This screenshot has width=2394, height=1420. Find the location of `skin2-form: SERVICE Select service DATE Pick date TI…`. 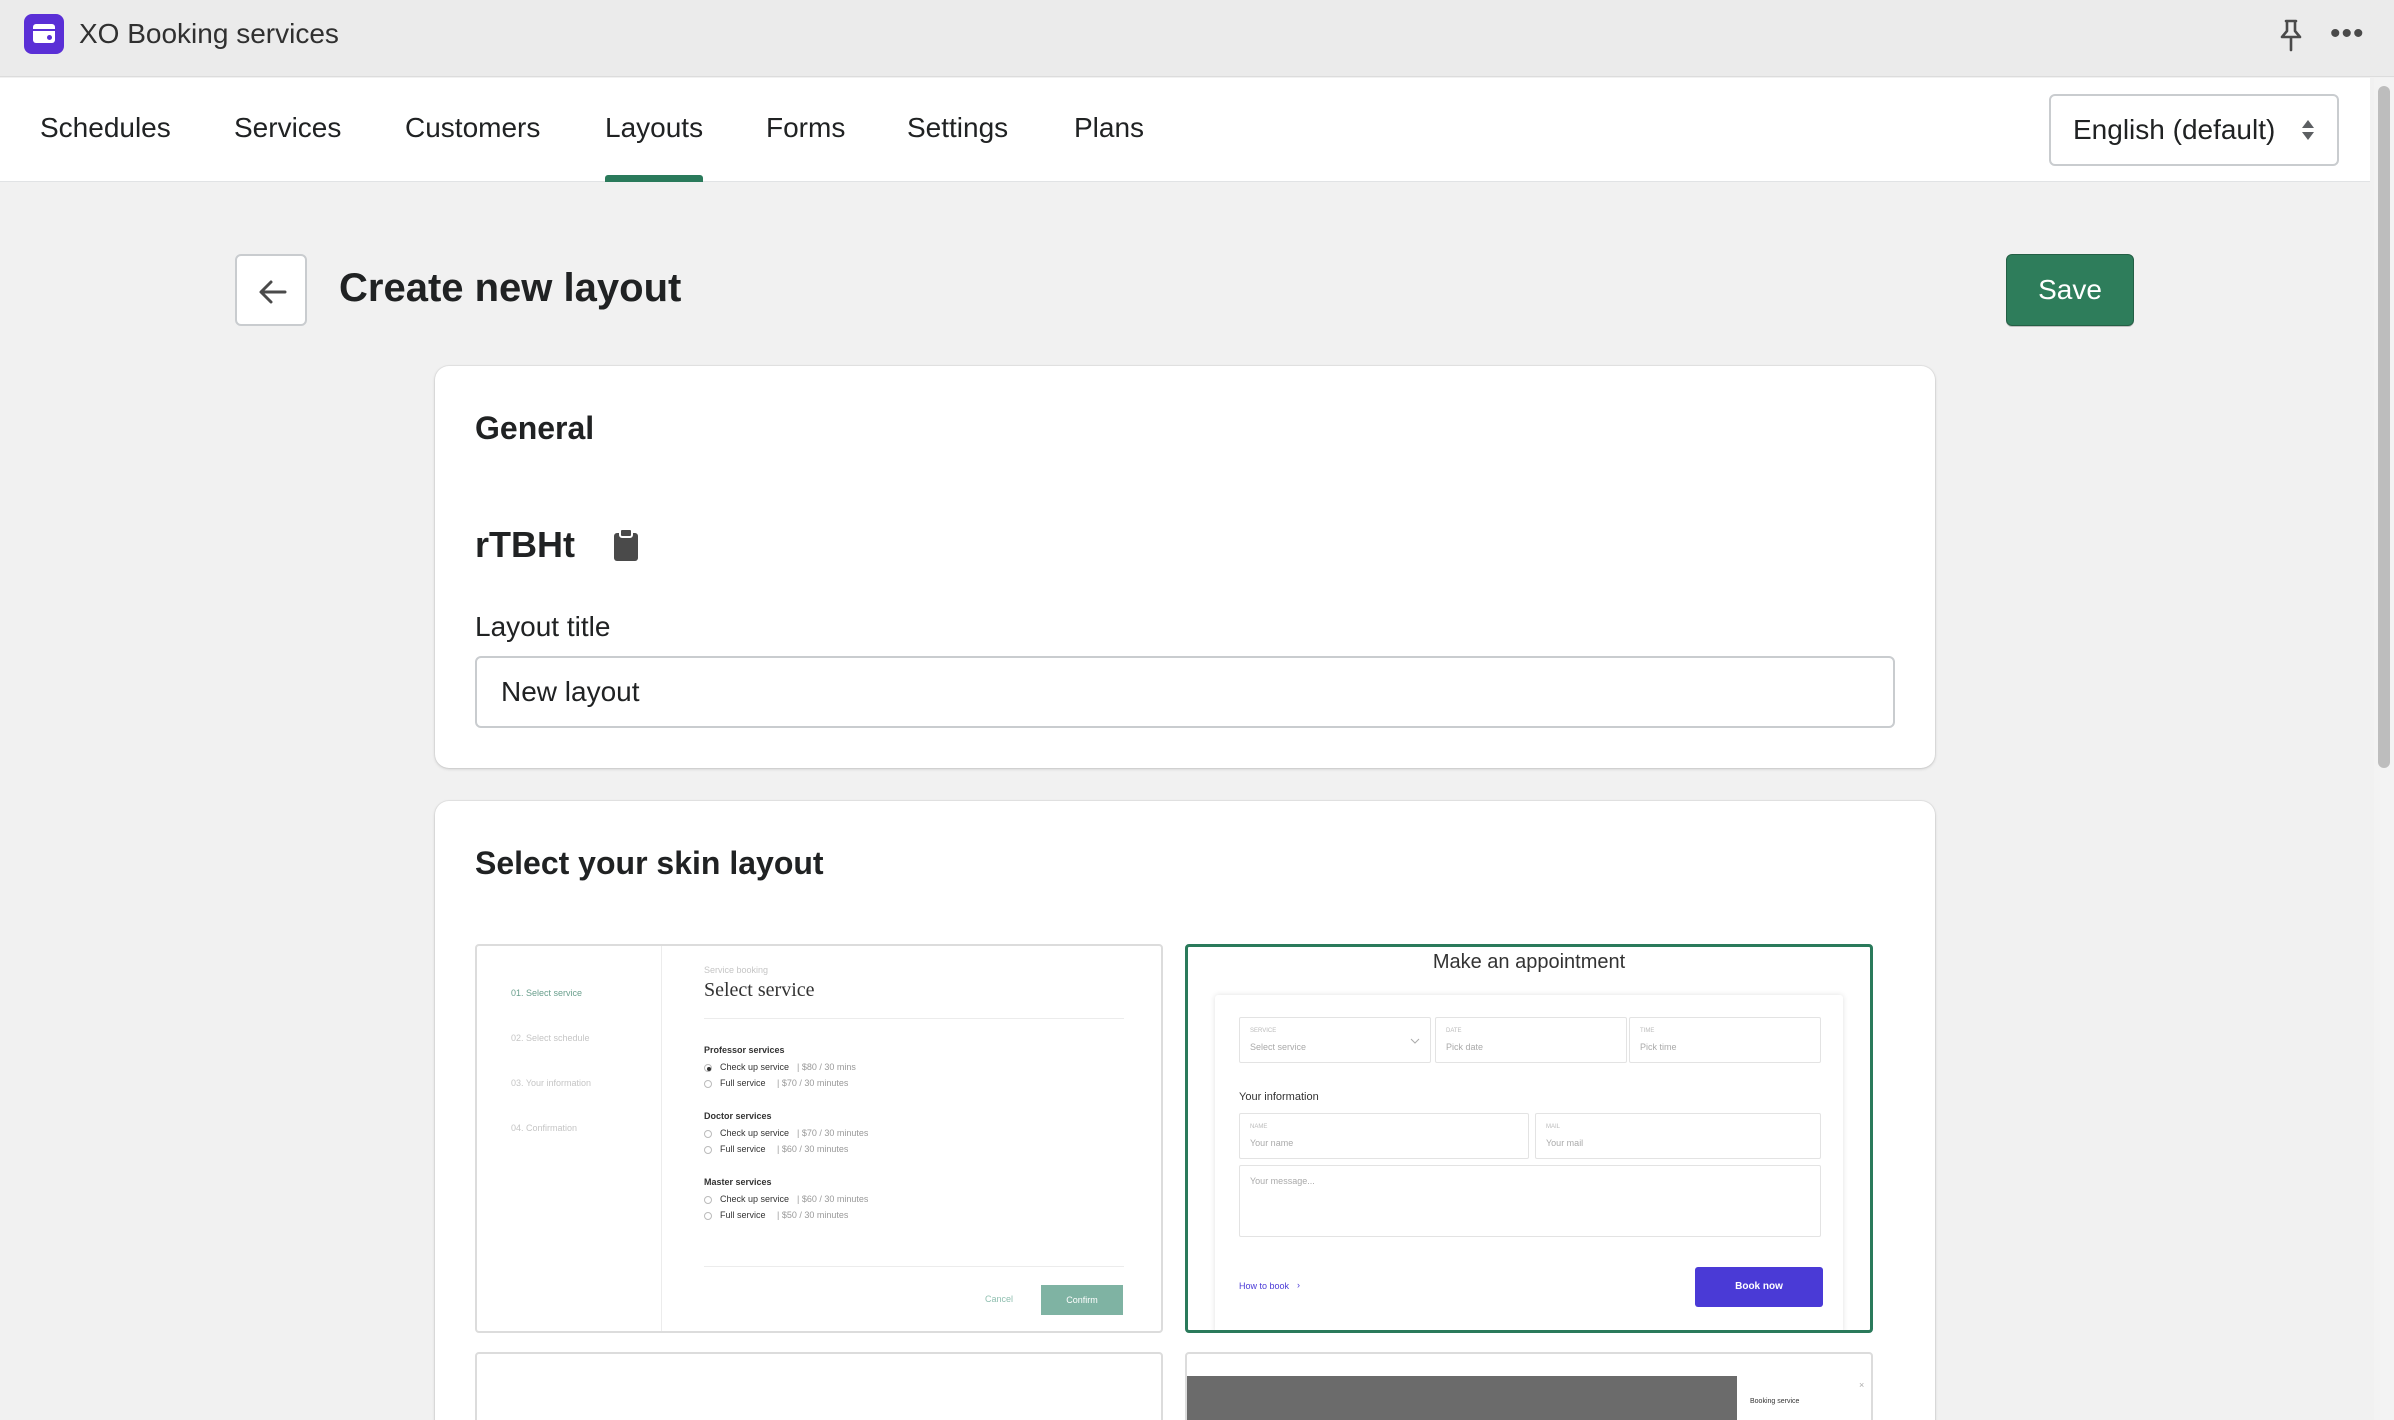

skin2-form: SERVICE Select service DATE Pick date TI… is located at coordinates (1529, 1162).